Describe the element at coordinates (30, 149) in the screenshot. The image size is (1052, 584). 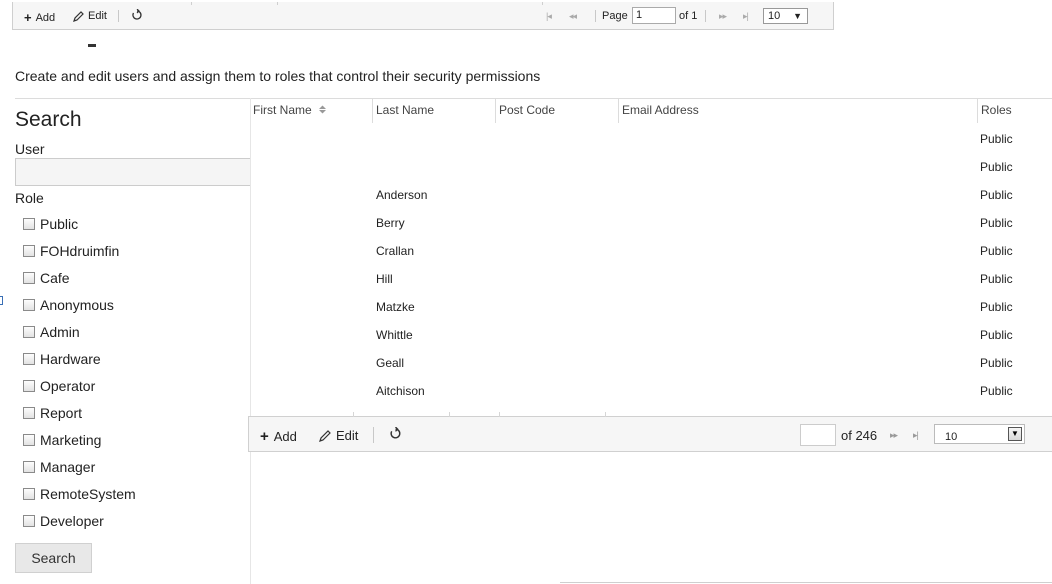
I see `user-label: User` at that location.